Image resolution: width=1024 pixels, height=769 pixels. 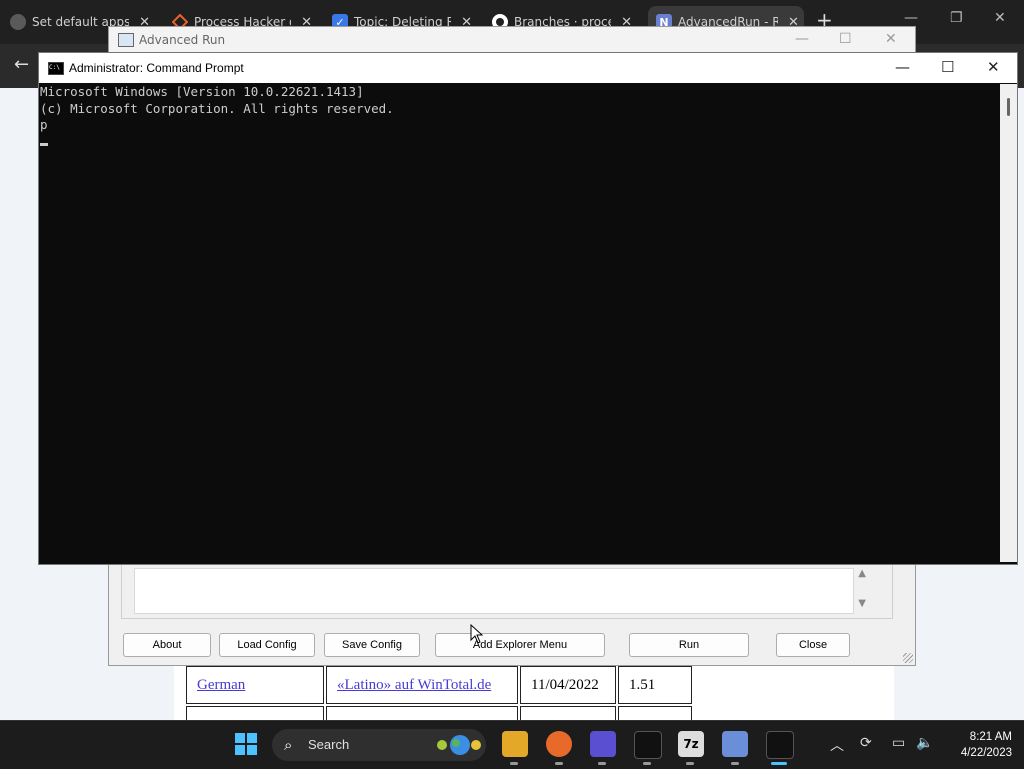 What do you see at coordinates (18, 22) in the screenshot?
I see `globe-icon` at bounding box center [18, 22].